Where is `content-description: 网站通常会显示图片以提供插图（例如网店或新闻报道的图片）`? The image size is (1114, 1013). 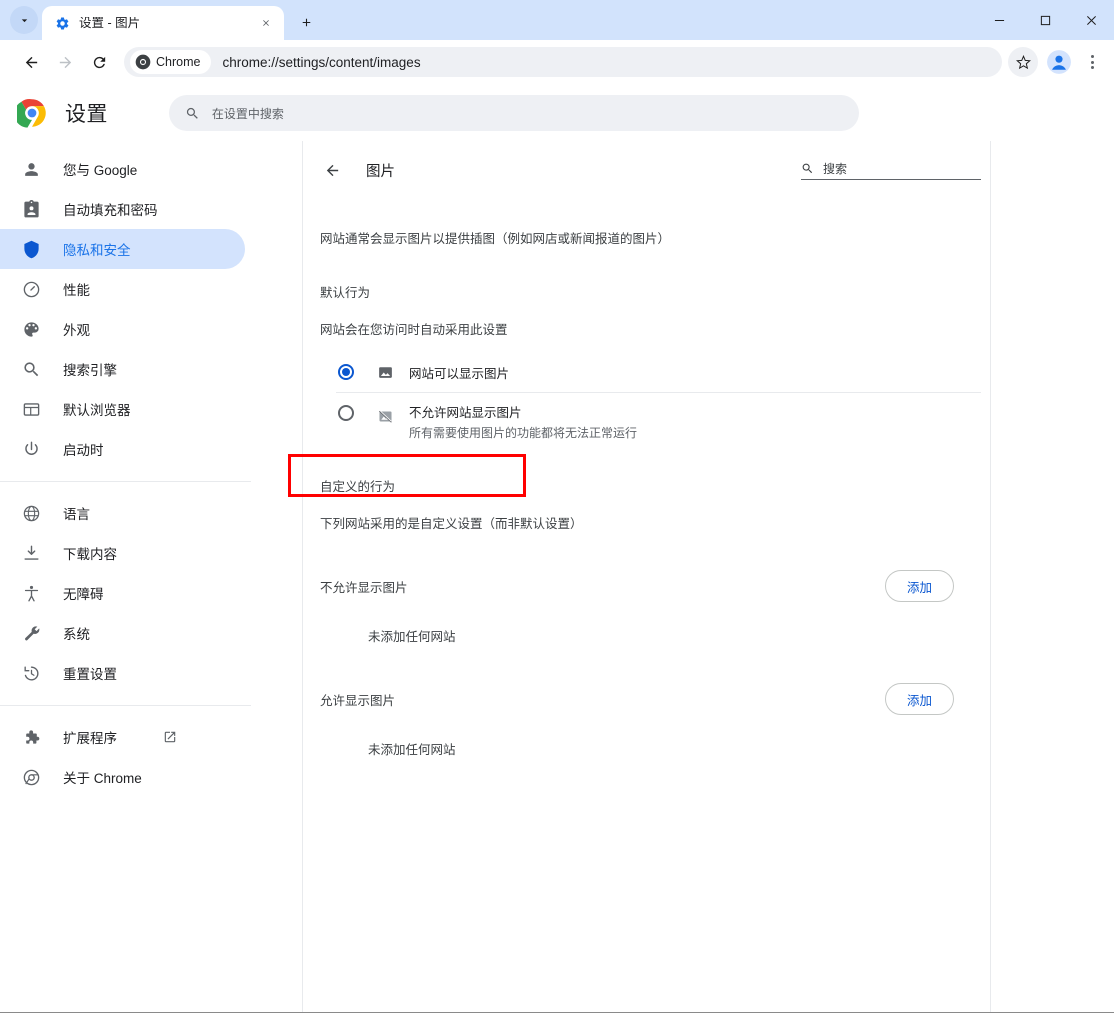 content-description: 网站通常会显示图片以提供插图（例如网店或新闻报道的图片） is located at coordinates (495, 239).